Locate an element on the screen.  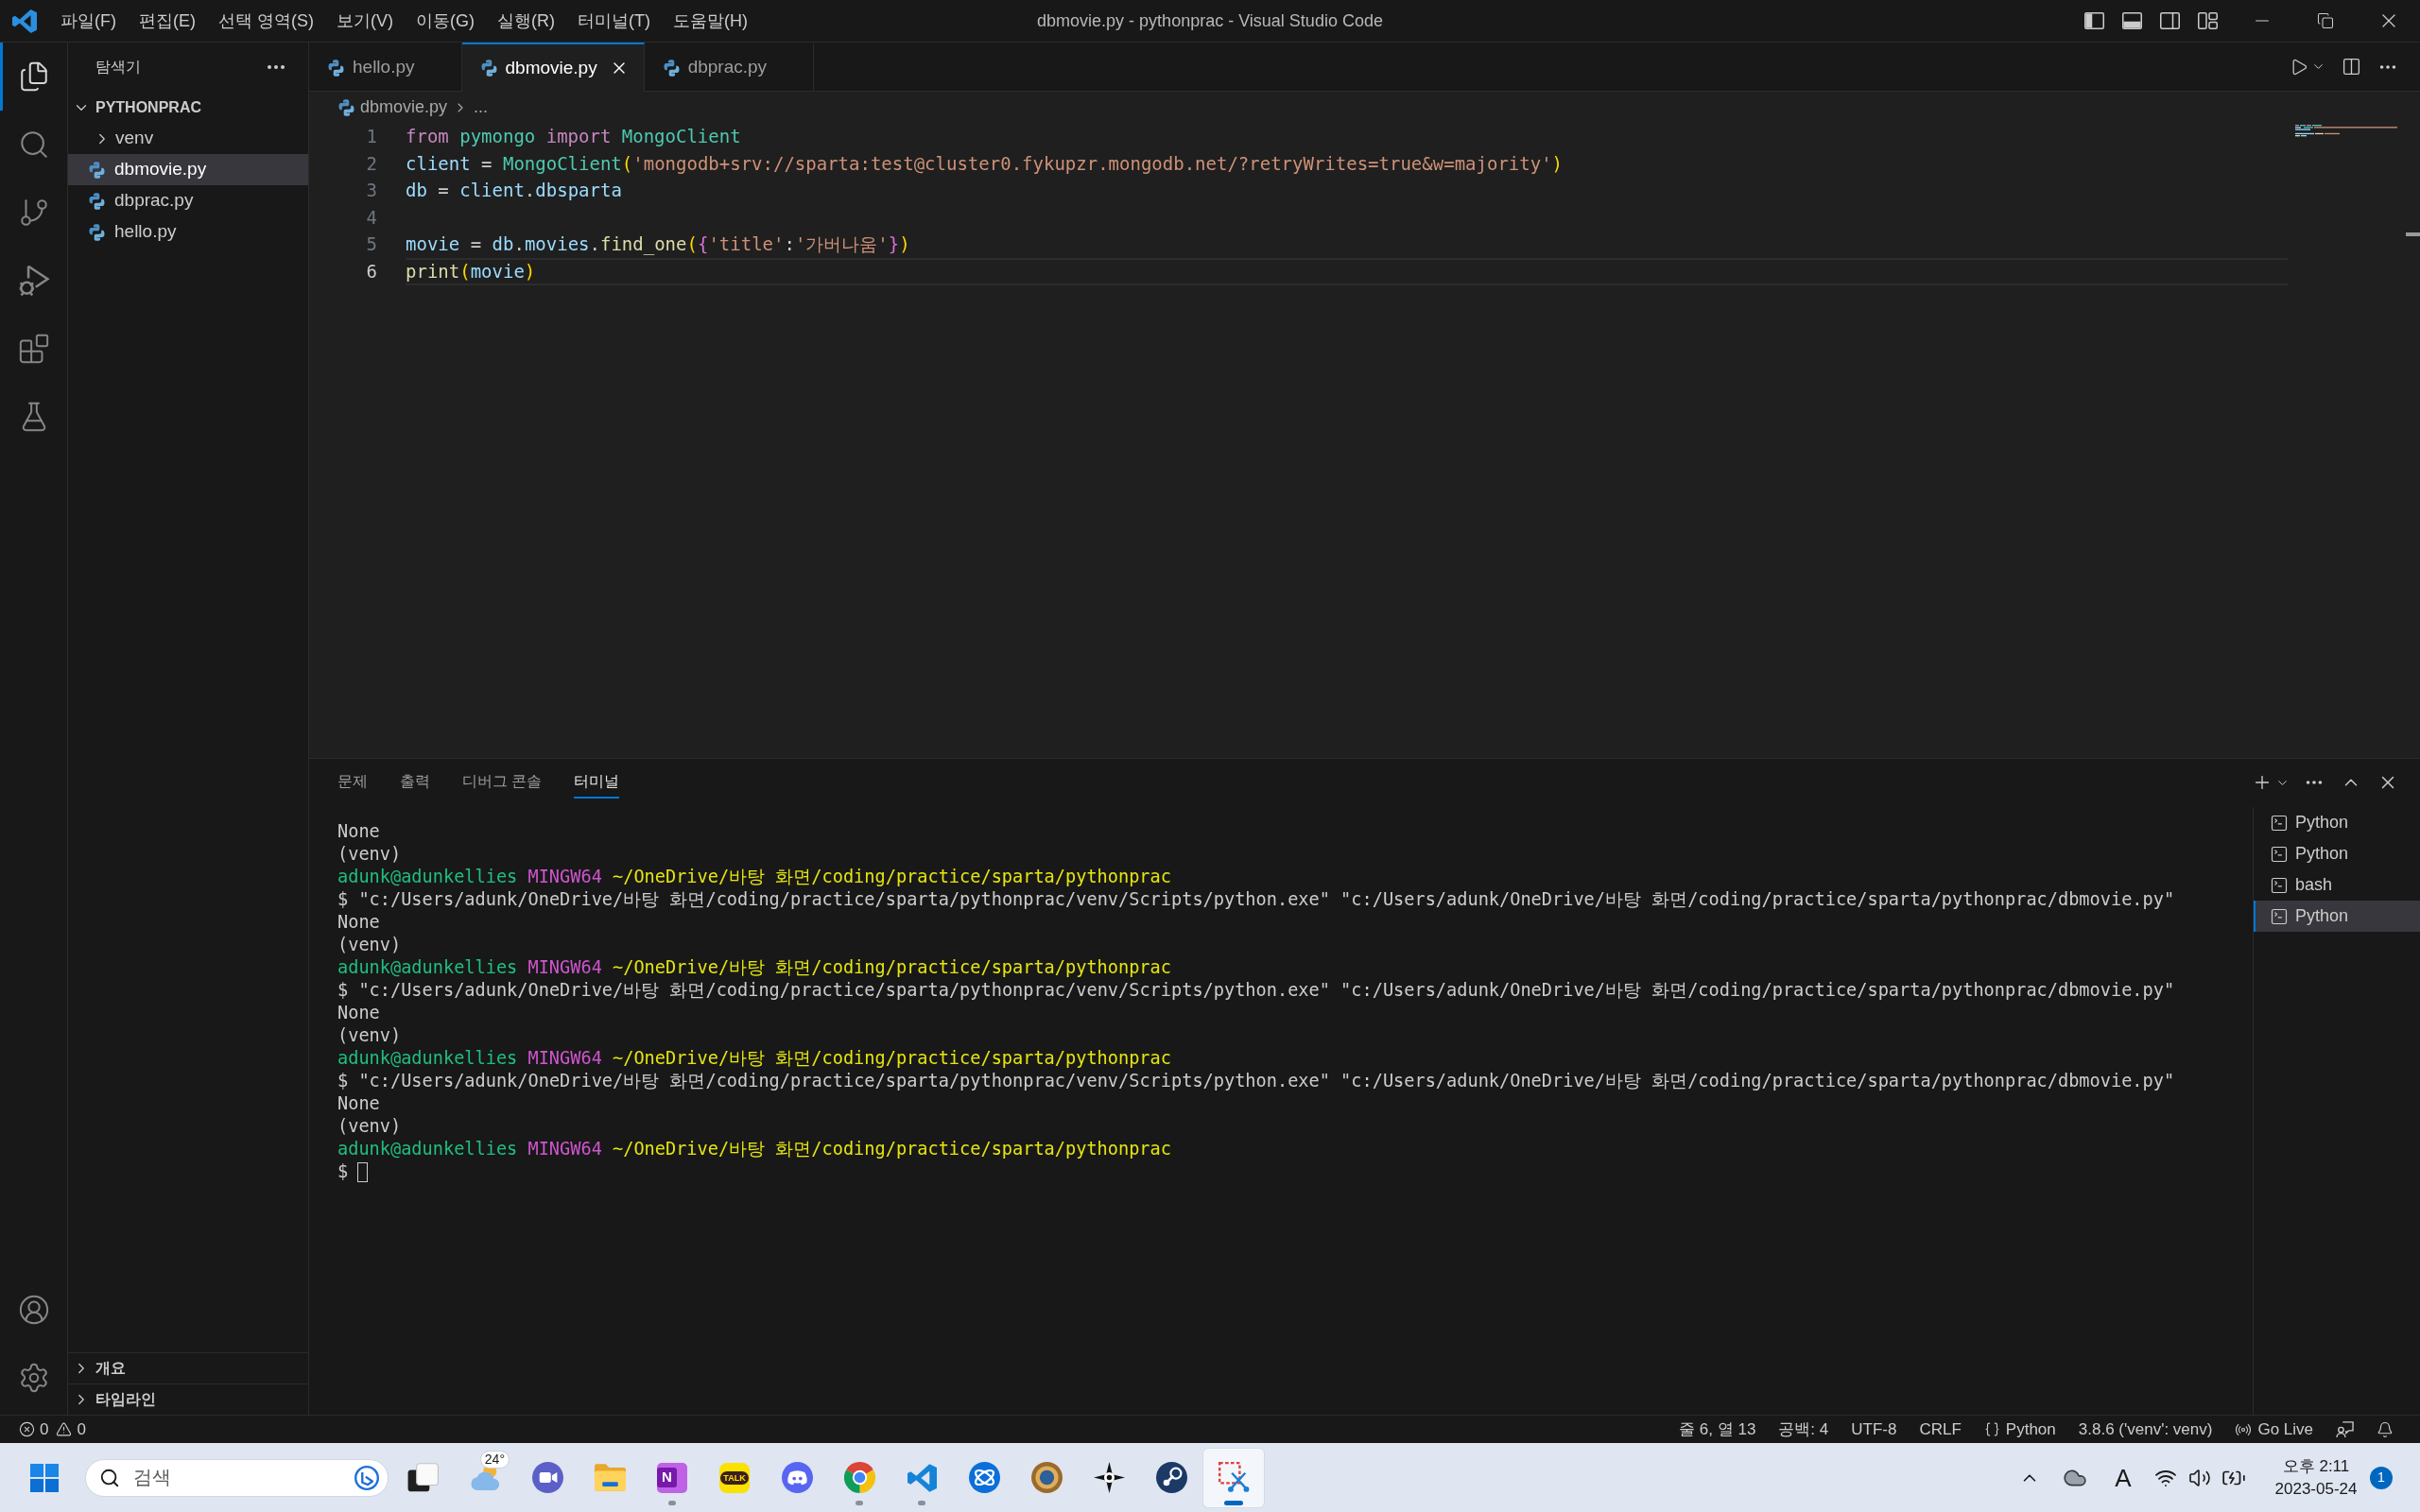
scrollbar-marker is located at coordinates (2413, 234).